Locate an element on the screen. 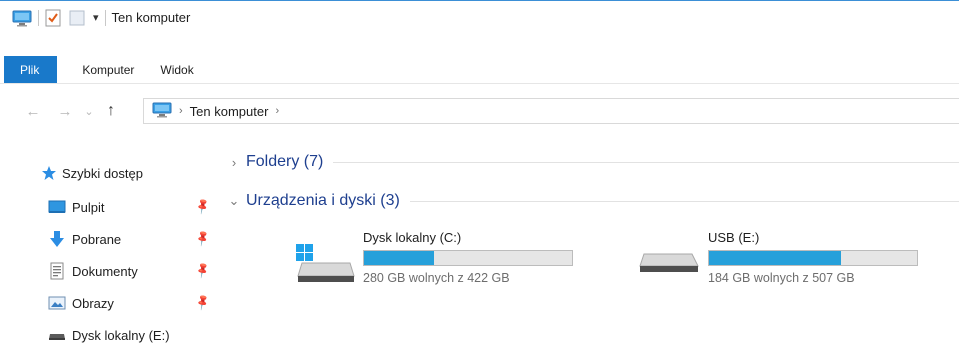 The image size is (959, 351). address-bar: › Ten komputer › is located at coordinates (551, 111).